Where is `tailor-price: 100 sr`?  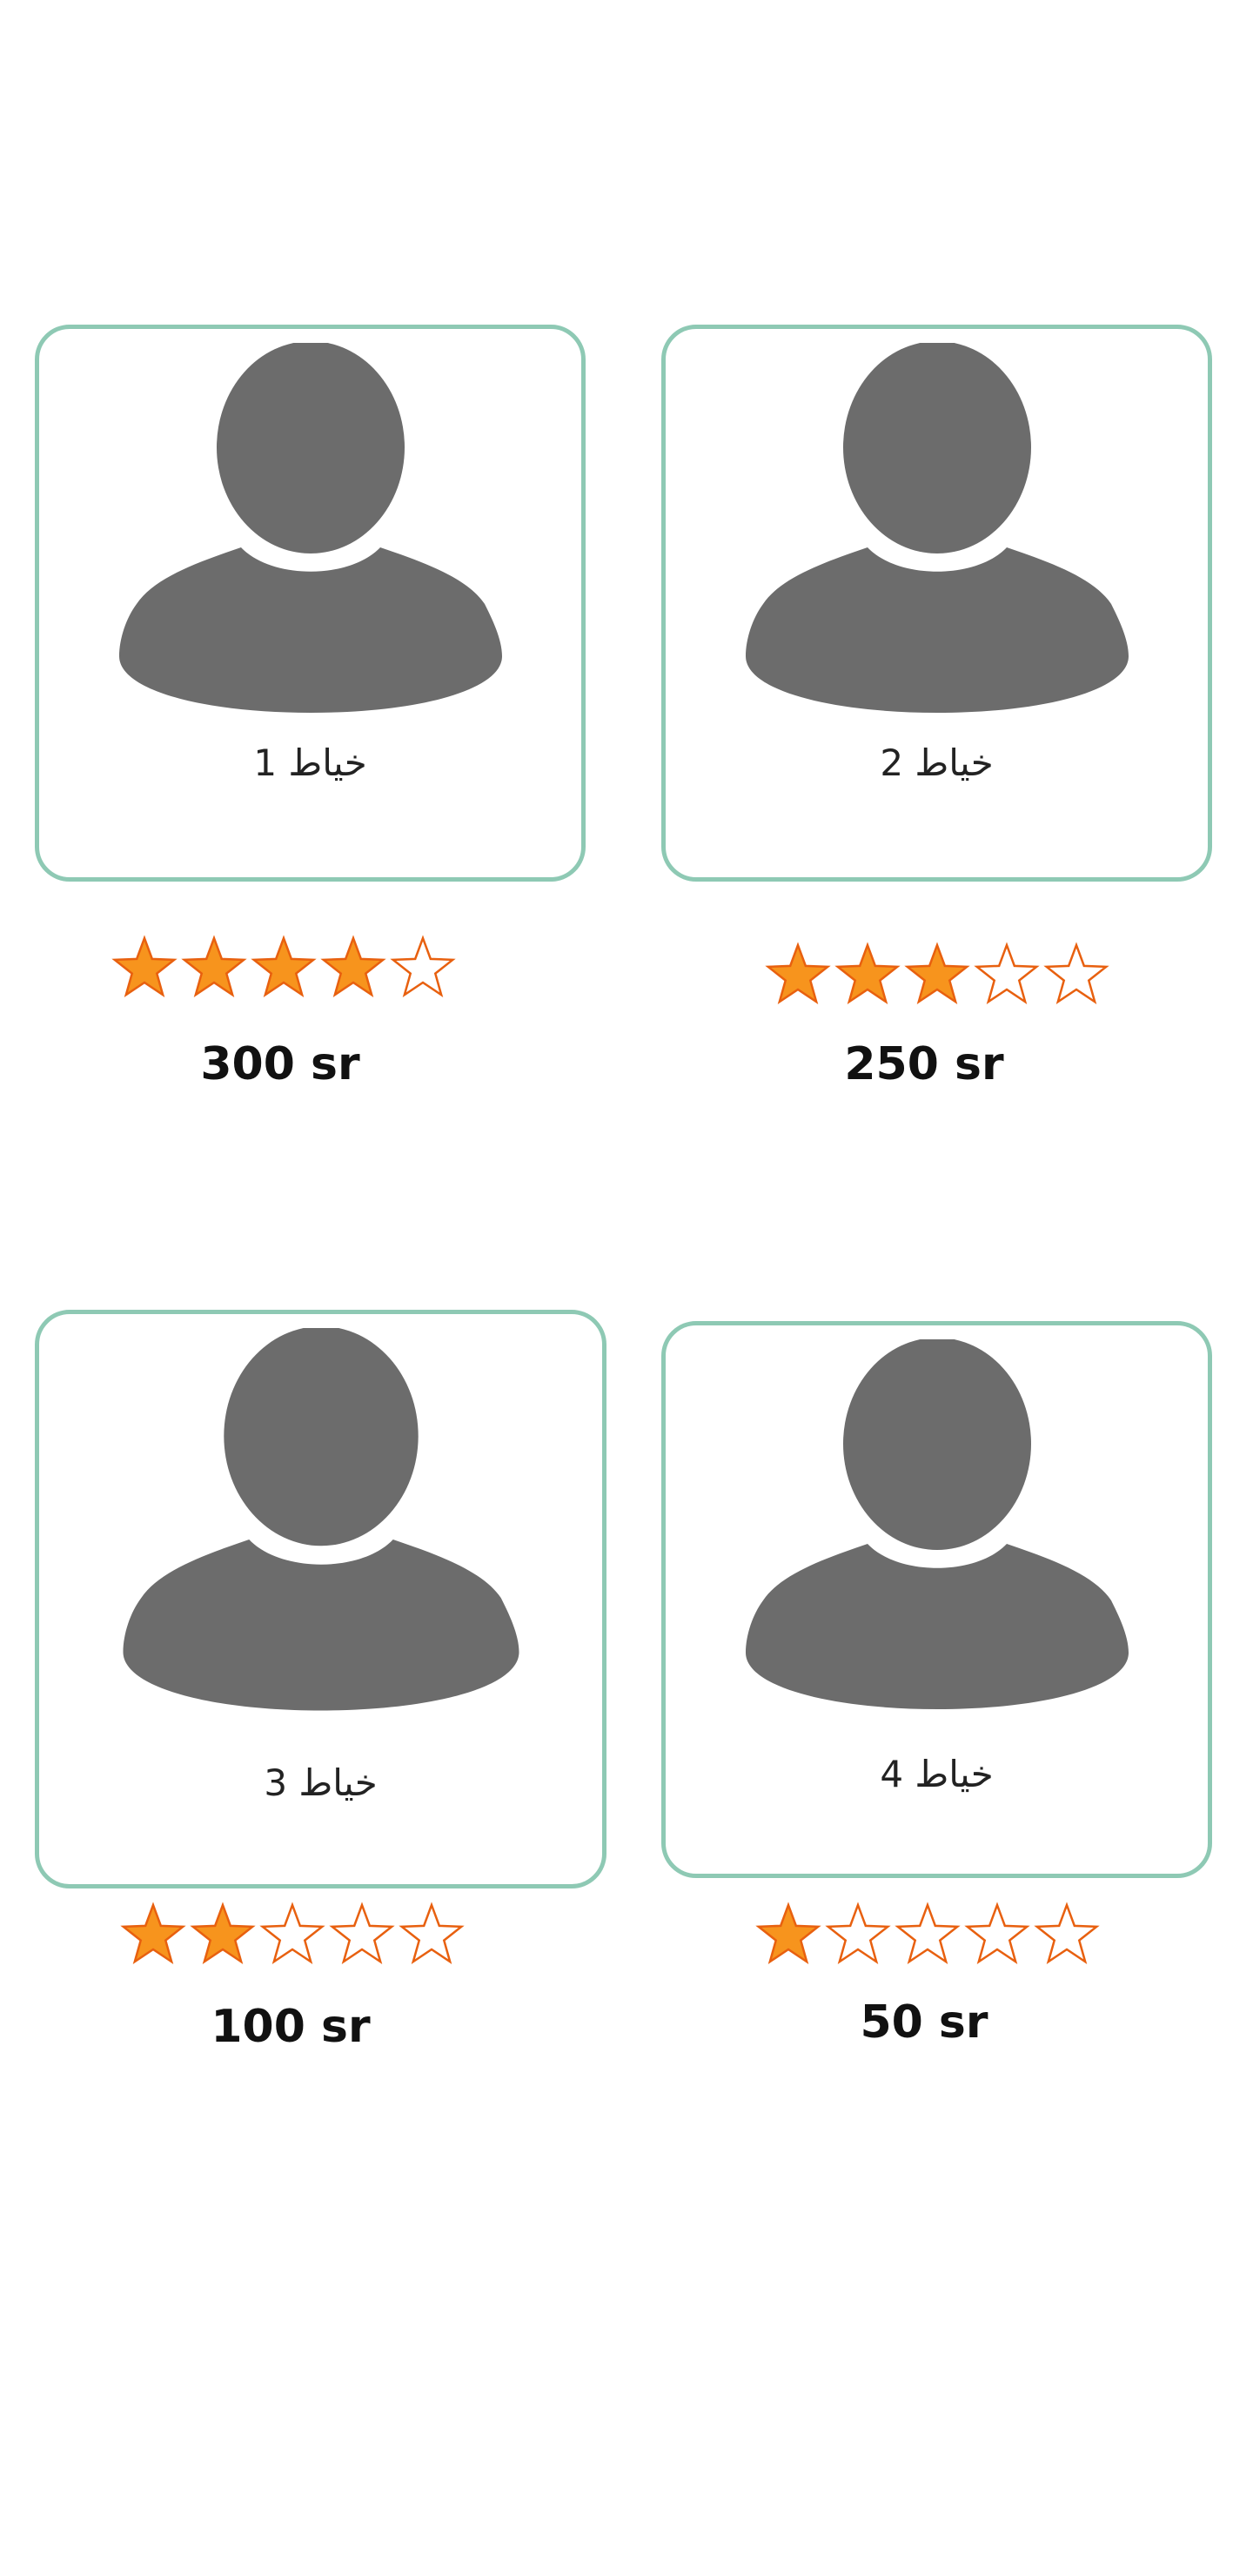 tailor-price: 100 sr is located at coordinates (291, 2027).